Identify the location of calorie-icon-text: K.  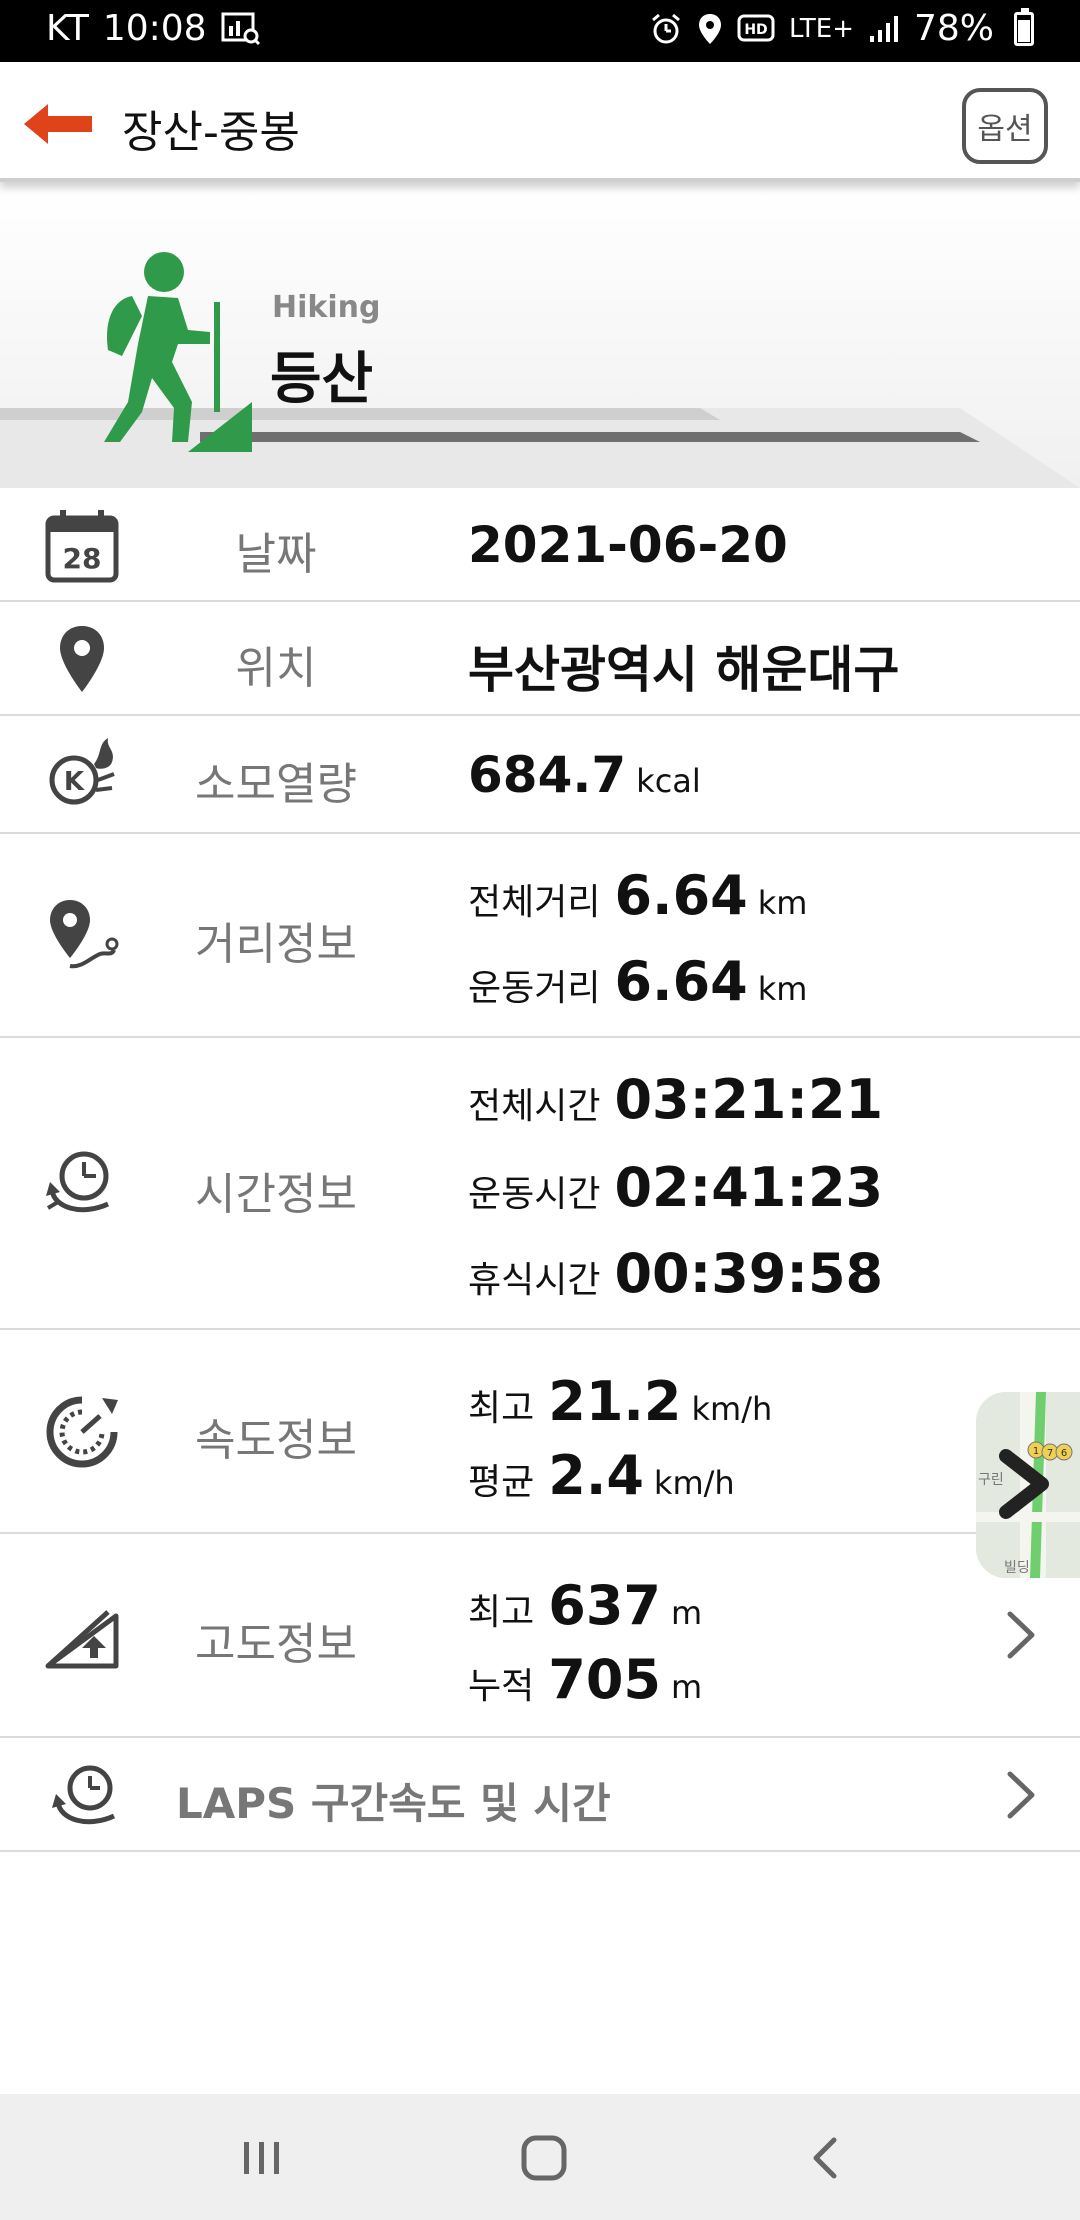
(74, 782).